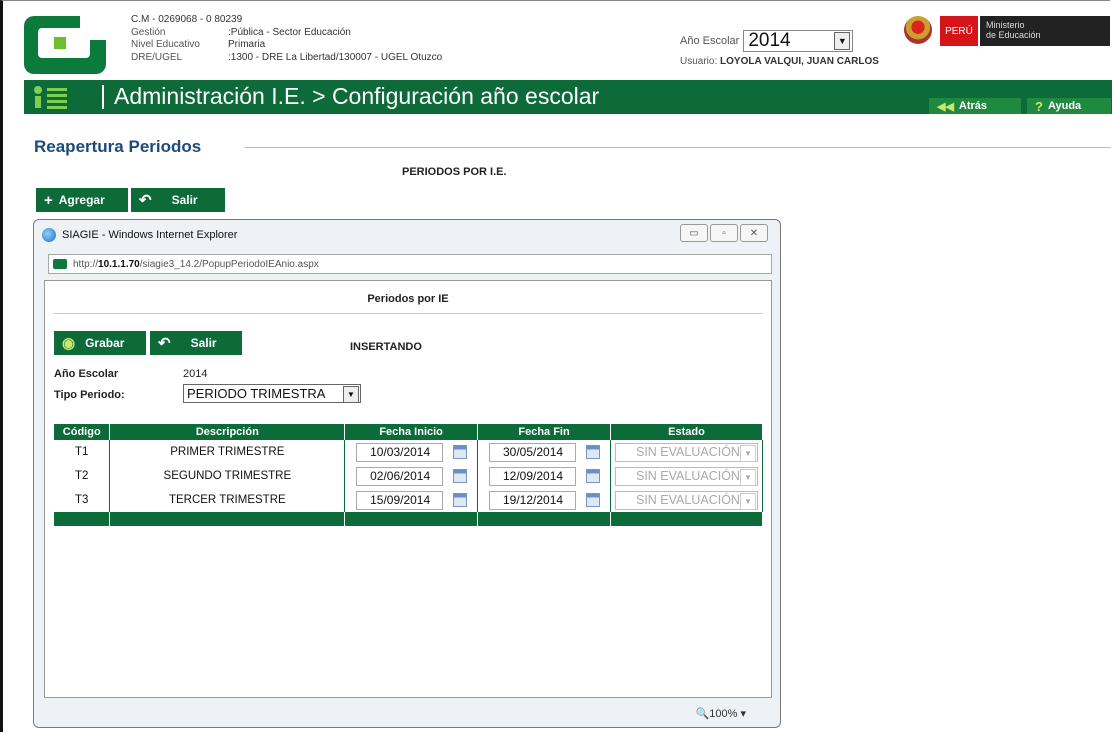 Image resolution: width=1112 pixels, height=734 pixels. Describe the element at coordinates (164, 343) in the screenshot. I see `return-arrow-icon: ↶` at that location.